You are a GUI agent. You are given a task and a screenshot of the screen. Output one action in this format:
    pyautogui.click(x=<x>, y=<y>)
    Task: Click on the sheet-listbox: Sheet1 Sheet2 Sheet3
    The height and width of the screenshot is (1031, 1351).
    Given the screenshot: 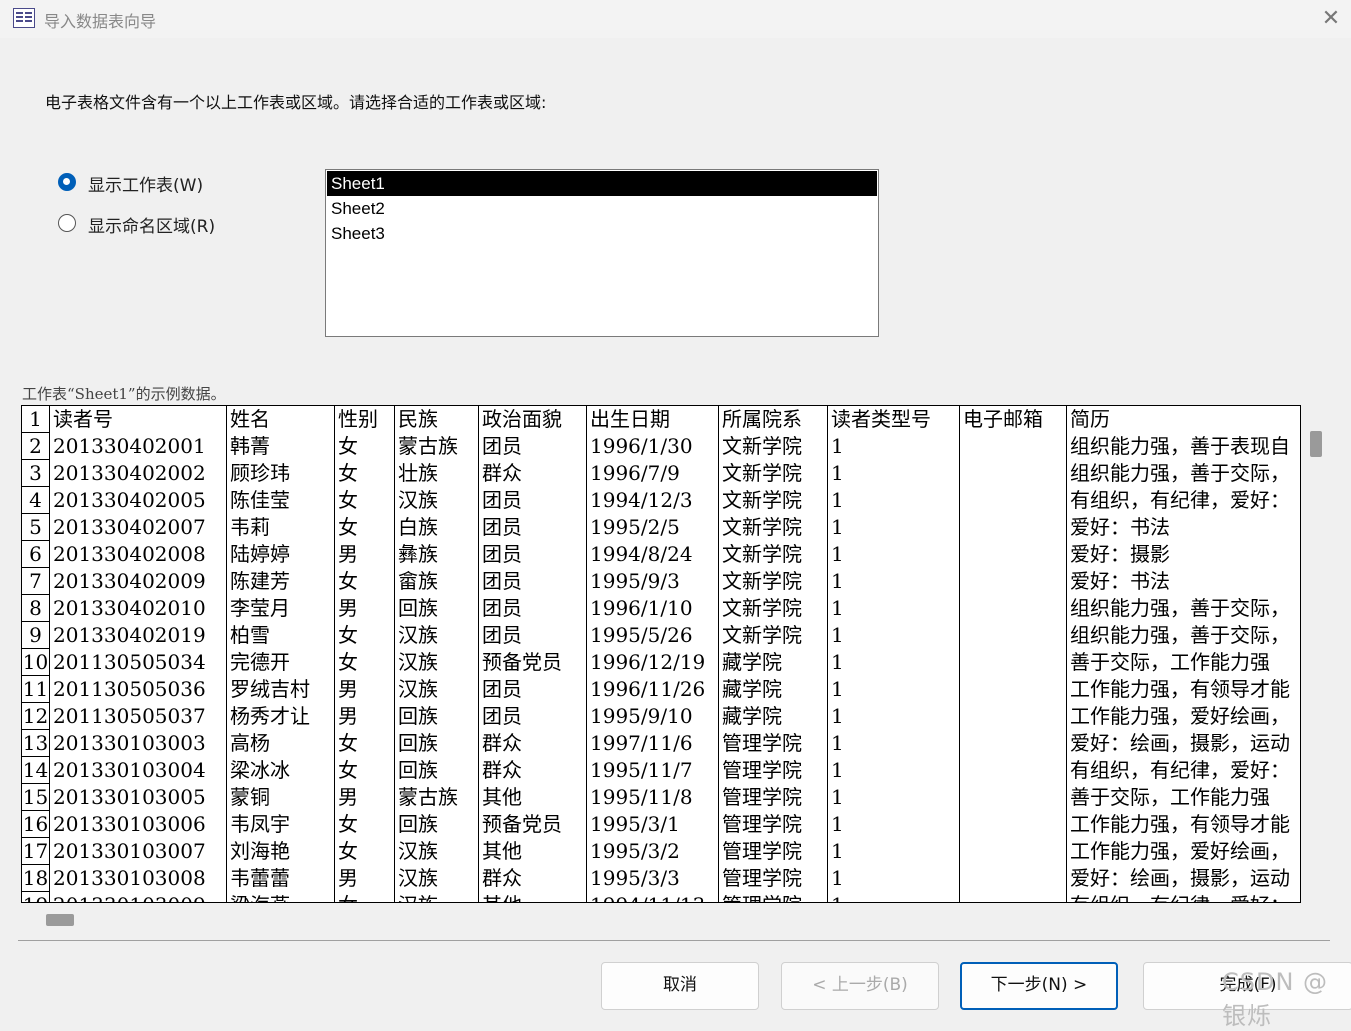 What is the action you would take?
    pyautogui.click(x=602, y=253)
    